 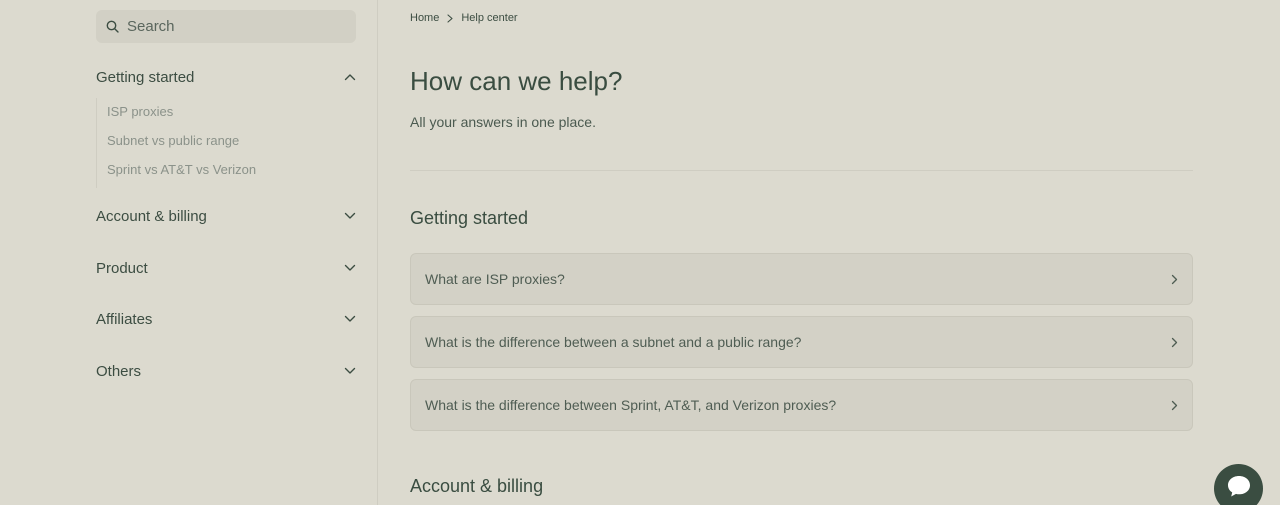 I want to click on search-placeholder: Search, so click(x=151, y=26).